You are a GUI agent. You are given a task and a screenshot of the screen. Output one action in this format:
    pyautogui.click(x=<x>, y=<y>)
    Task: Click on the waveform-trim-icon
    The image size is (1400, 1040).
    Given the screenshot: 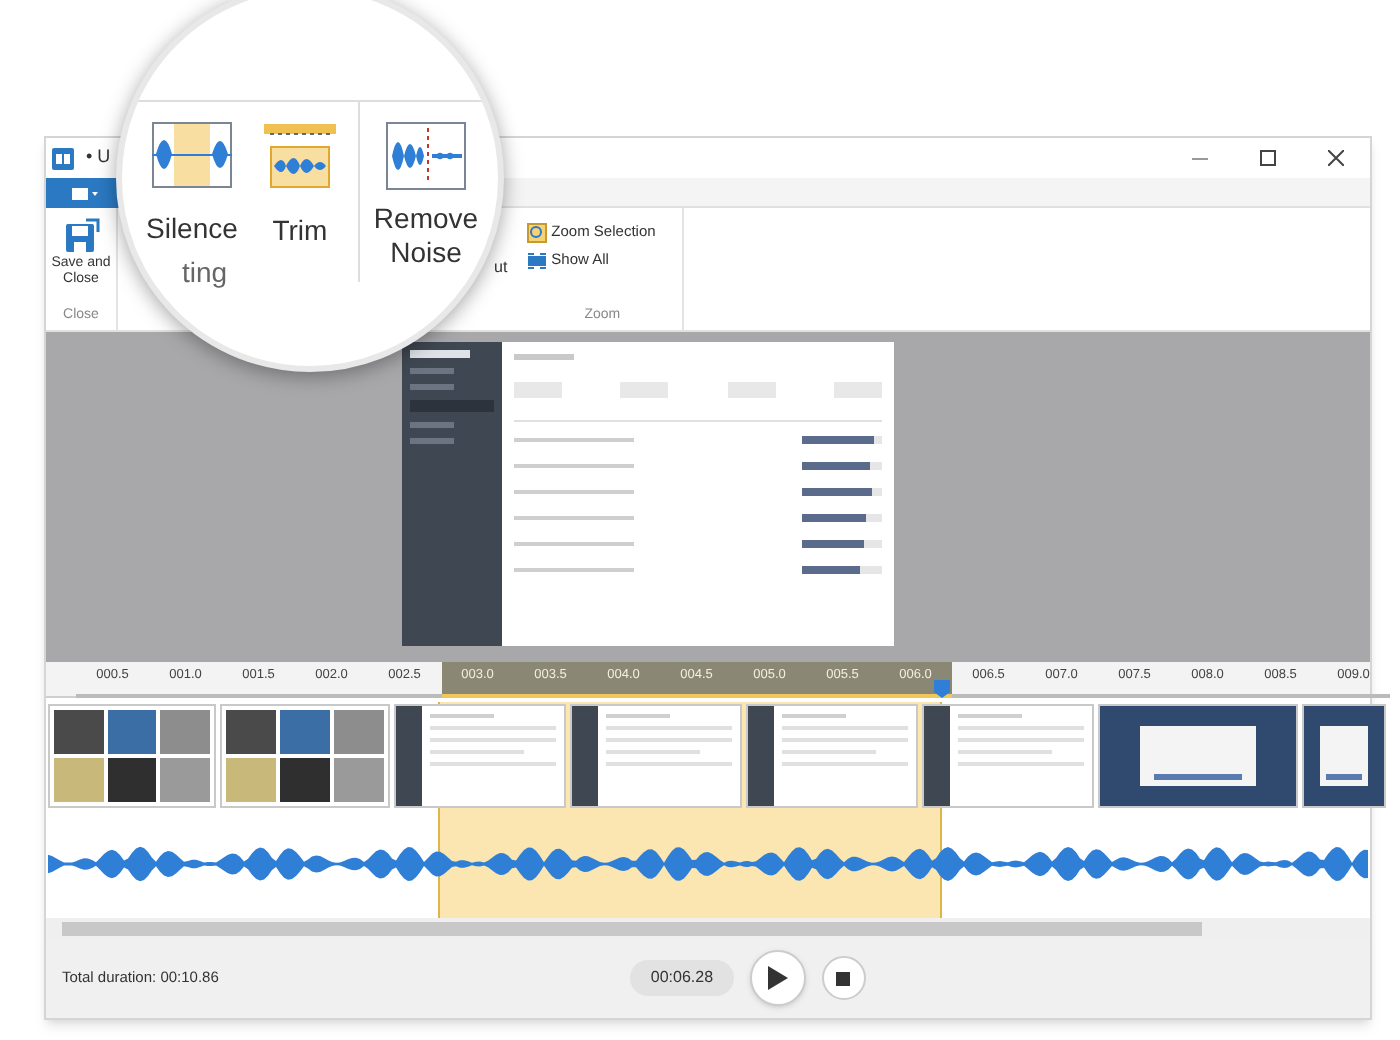 What is the action you would take?
    pyautogui.click(x=299, y=156)
    